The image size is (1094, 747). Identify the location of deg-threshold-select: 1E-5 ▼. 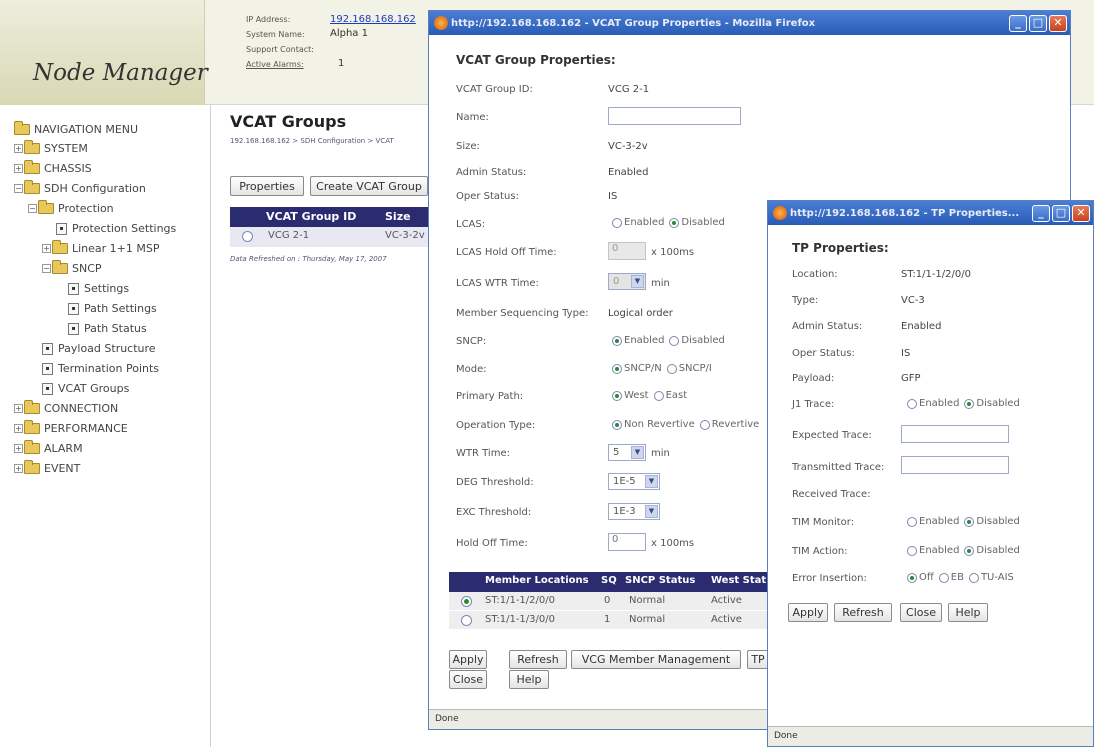
(634, 481).